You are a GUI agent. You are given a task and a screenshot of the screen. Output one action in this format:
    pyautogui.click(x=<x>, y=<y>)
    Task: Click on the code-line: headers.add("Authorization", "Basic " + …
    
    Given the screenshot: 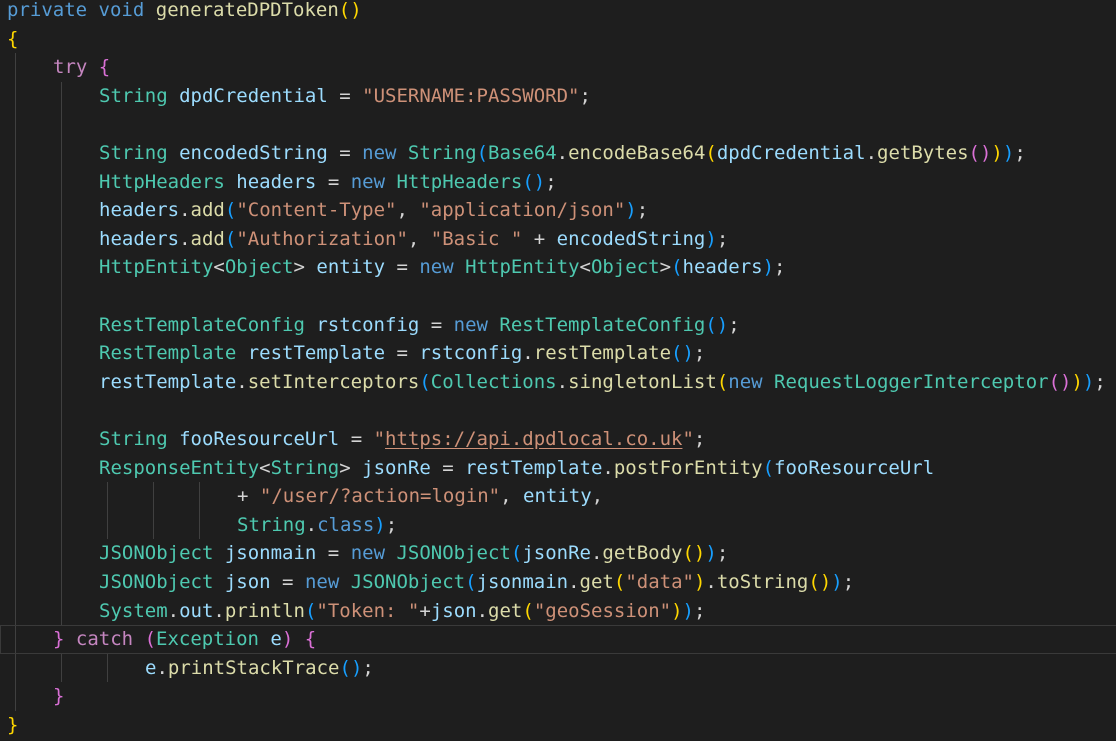 What is the action you would take?
    pyautogui.click(x=558, y=239)
    